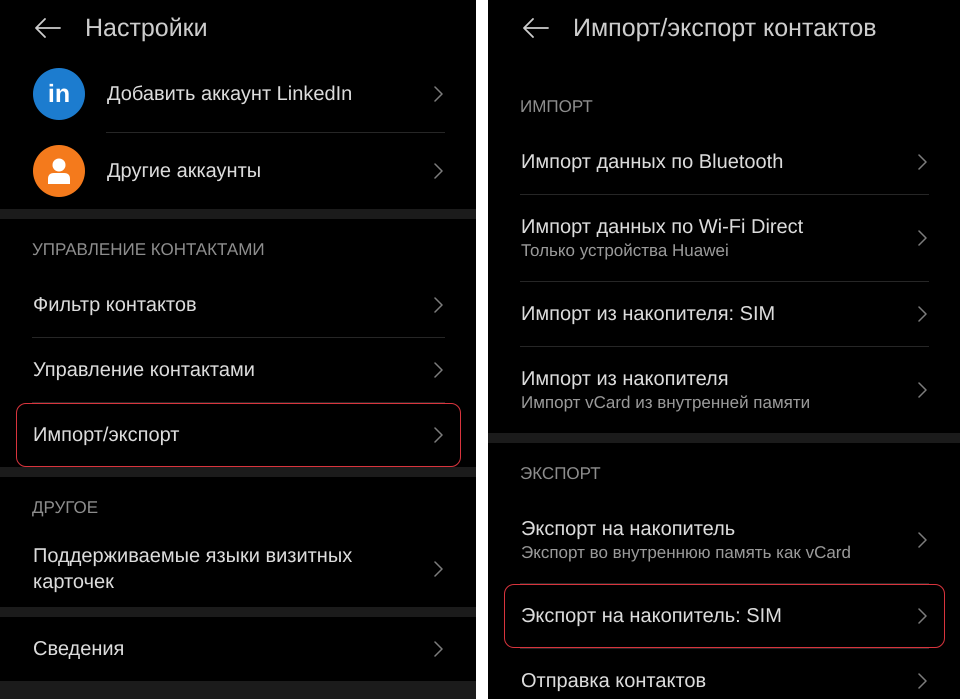 The width and height of the screenshot is (960, 699). Describe the element at coordinates (560, 474) in the screenshot. I see `section-heading: ЭКСПОРТ` at that location.